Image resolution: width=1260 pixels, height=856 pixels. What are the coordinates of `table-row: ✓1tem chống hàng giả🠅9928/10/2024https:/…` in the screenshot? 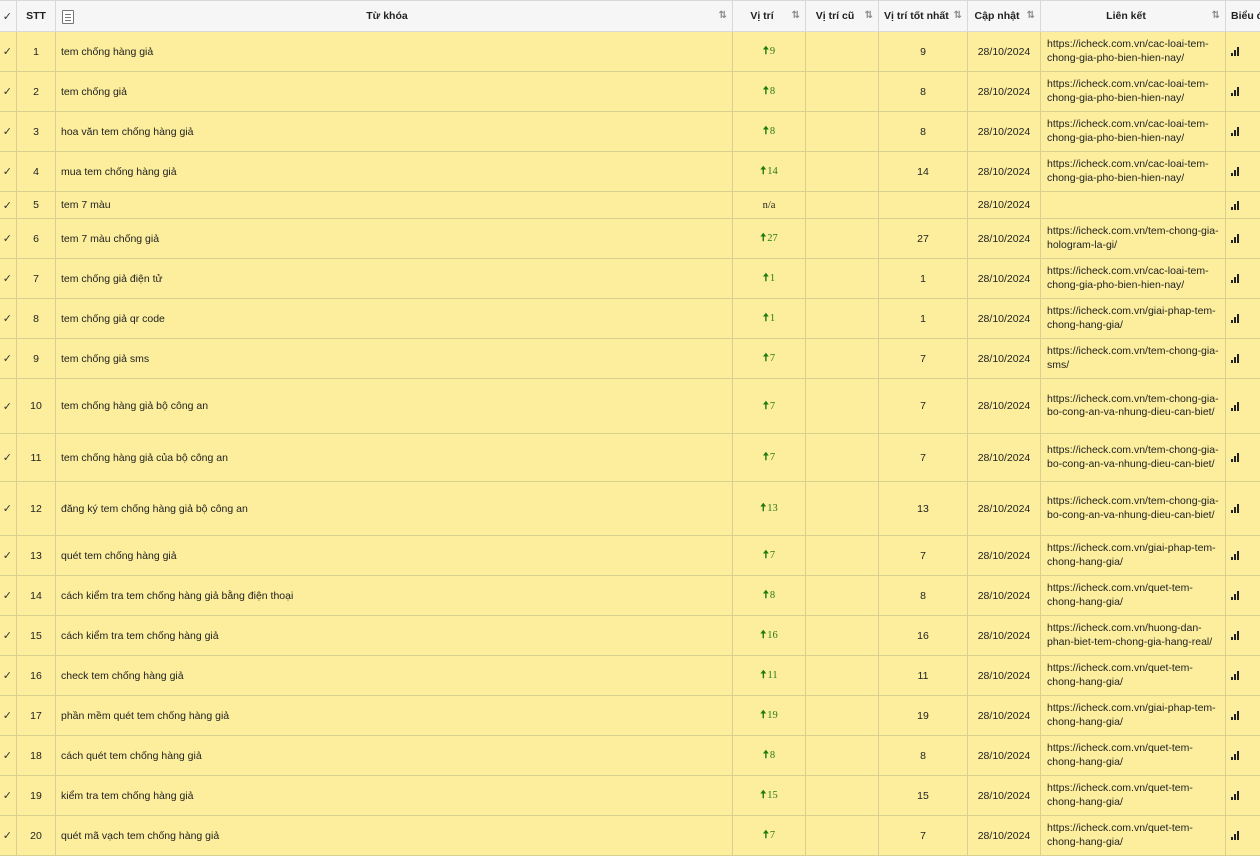 It's located at (630, 52).